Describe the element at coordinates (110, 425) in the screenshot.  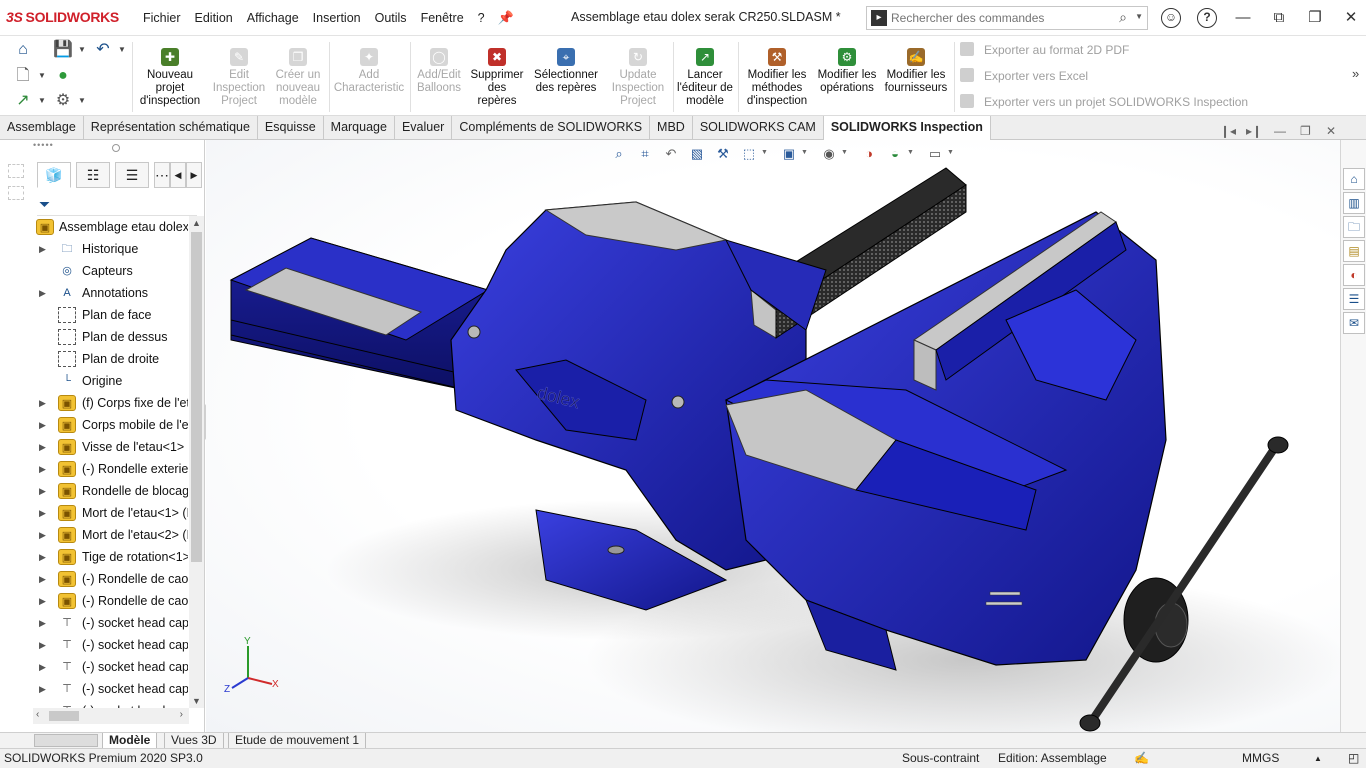
I see `tree-node: ▶ ▣ Corps mobile de l'et` at that location.